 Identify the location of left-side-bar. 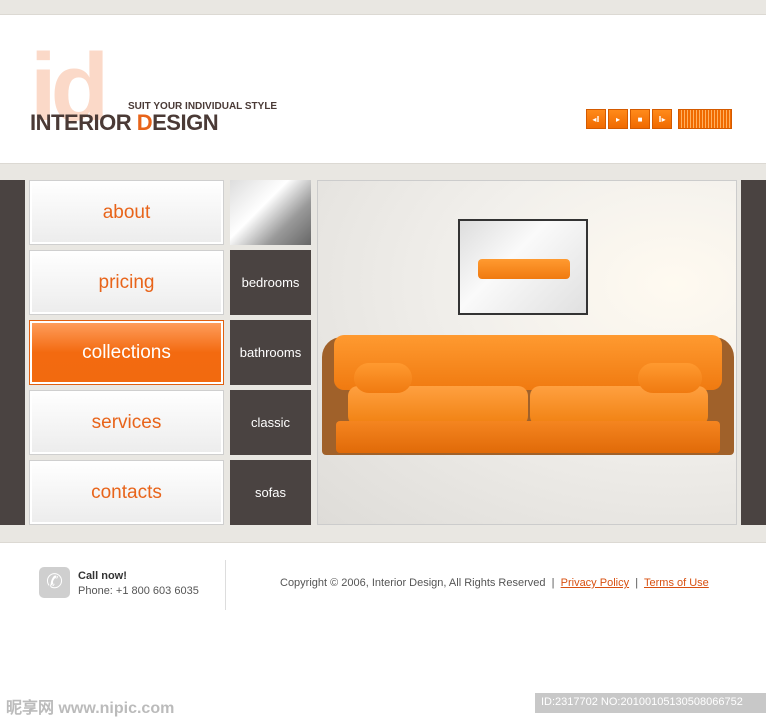
(12, 352).